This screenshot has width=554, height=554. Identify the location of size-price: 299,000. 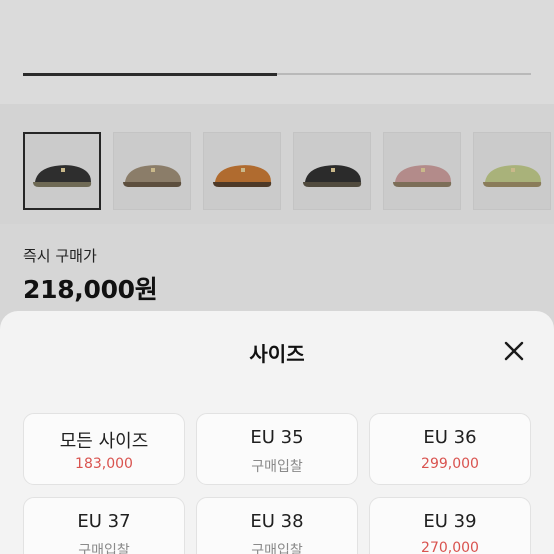
(450, 464).